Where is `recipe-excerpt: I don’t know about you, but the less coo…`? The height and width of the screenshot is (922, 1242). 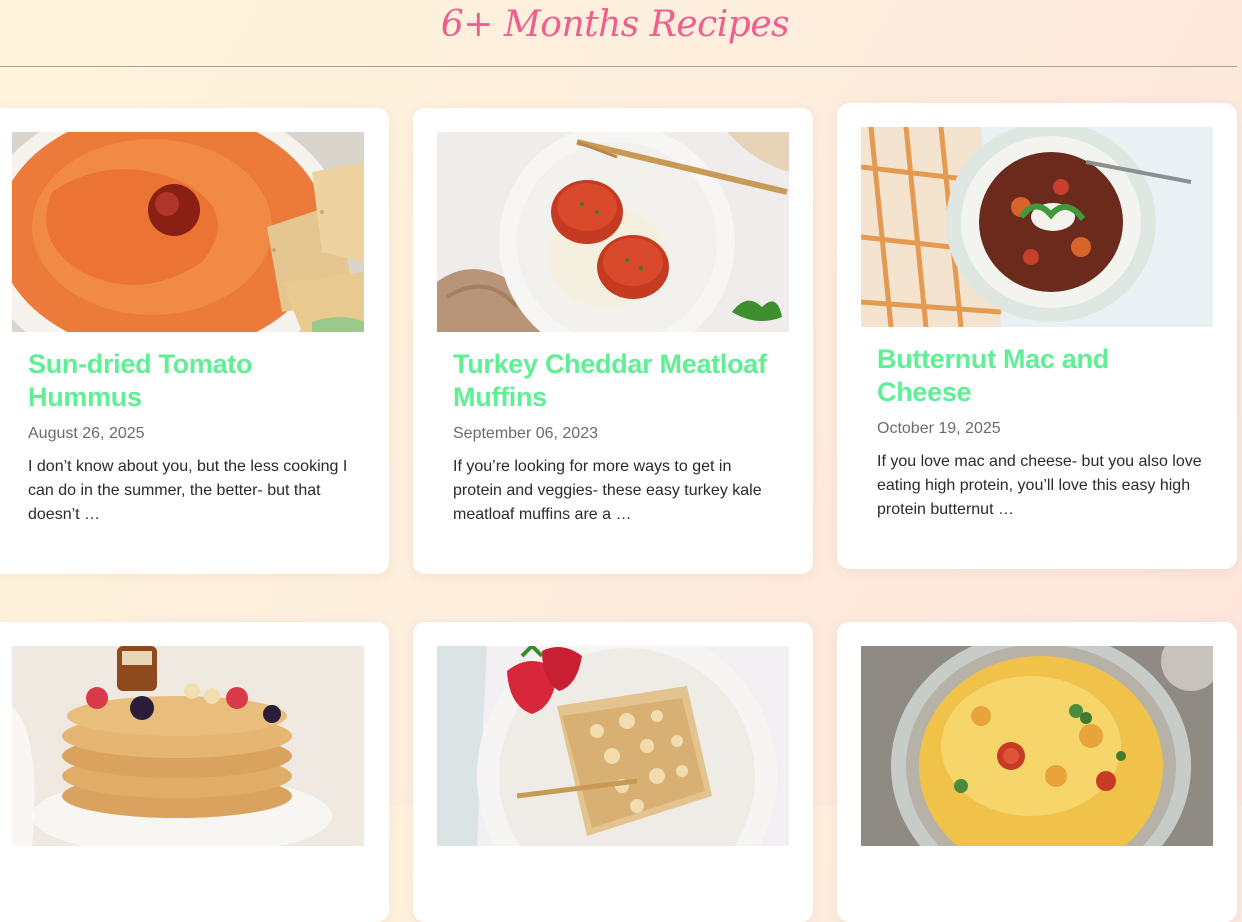 recipe-excerpt: I don’t know about you, but the less coo… is located at coordinates (188, 490).